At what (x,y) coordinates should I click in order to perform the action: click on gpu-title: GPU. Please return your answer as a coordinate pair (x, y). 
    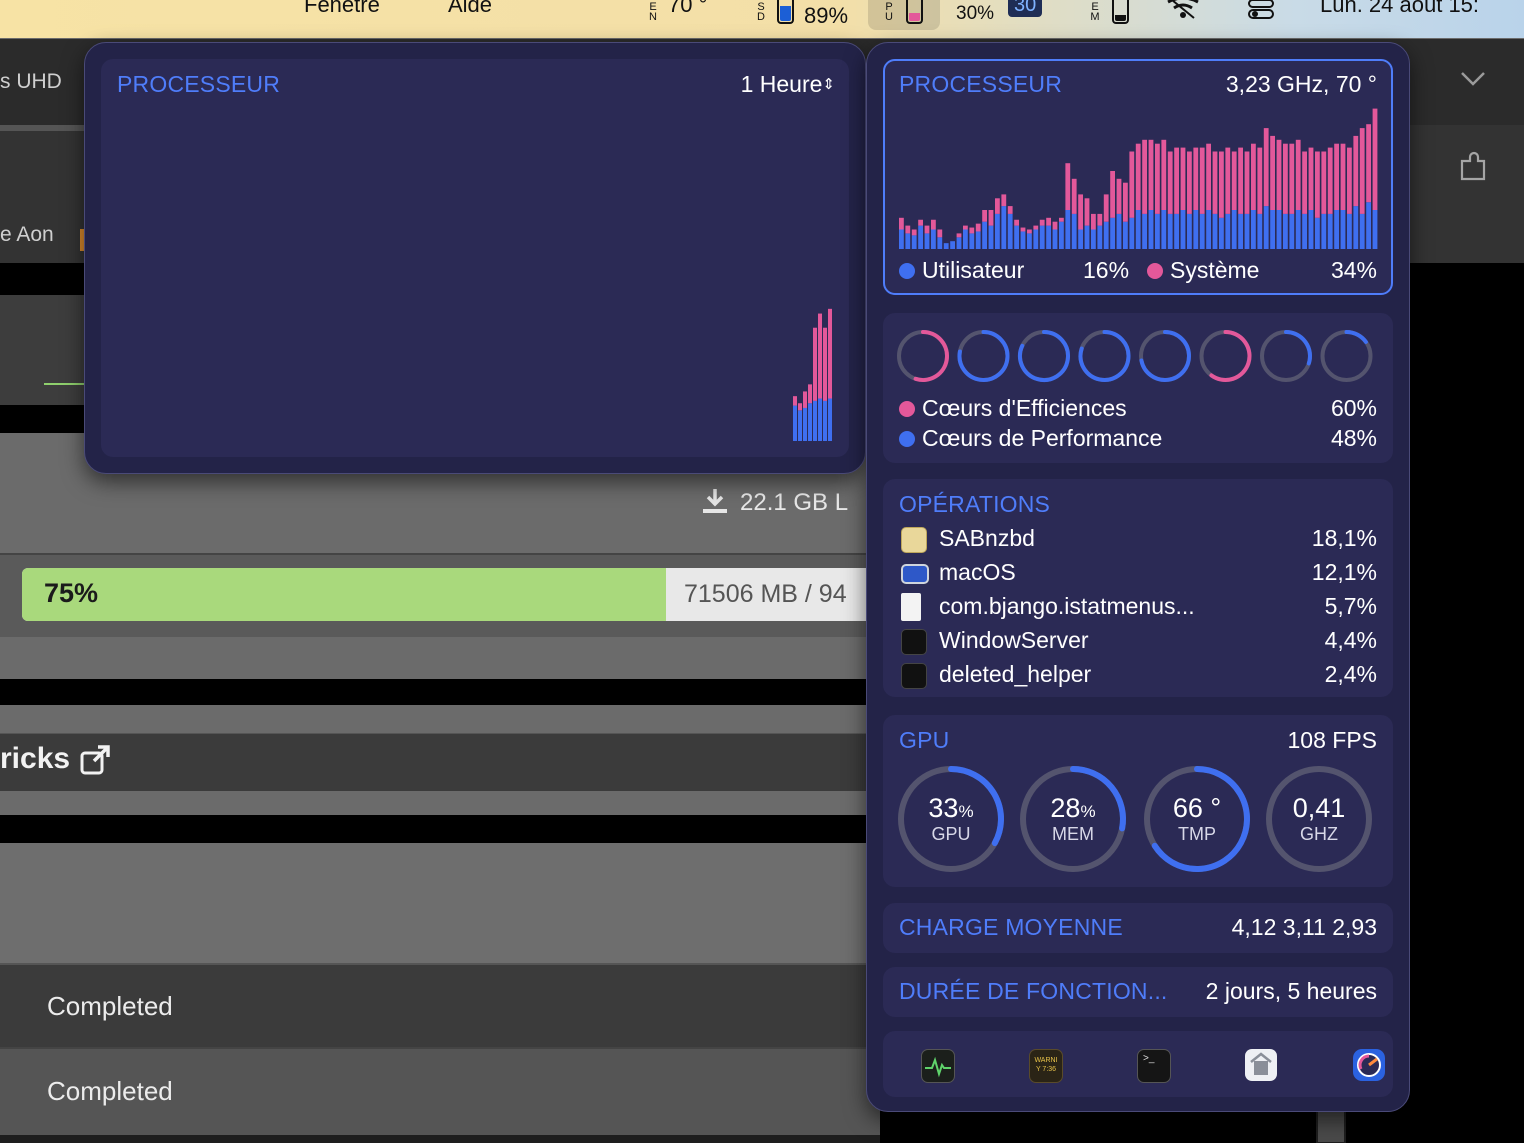
    Looking at the image, I should click on (924, 740).